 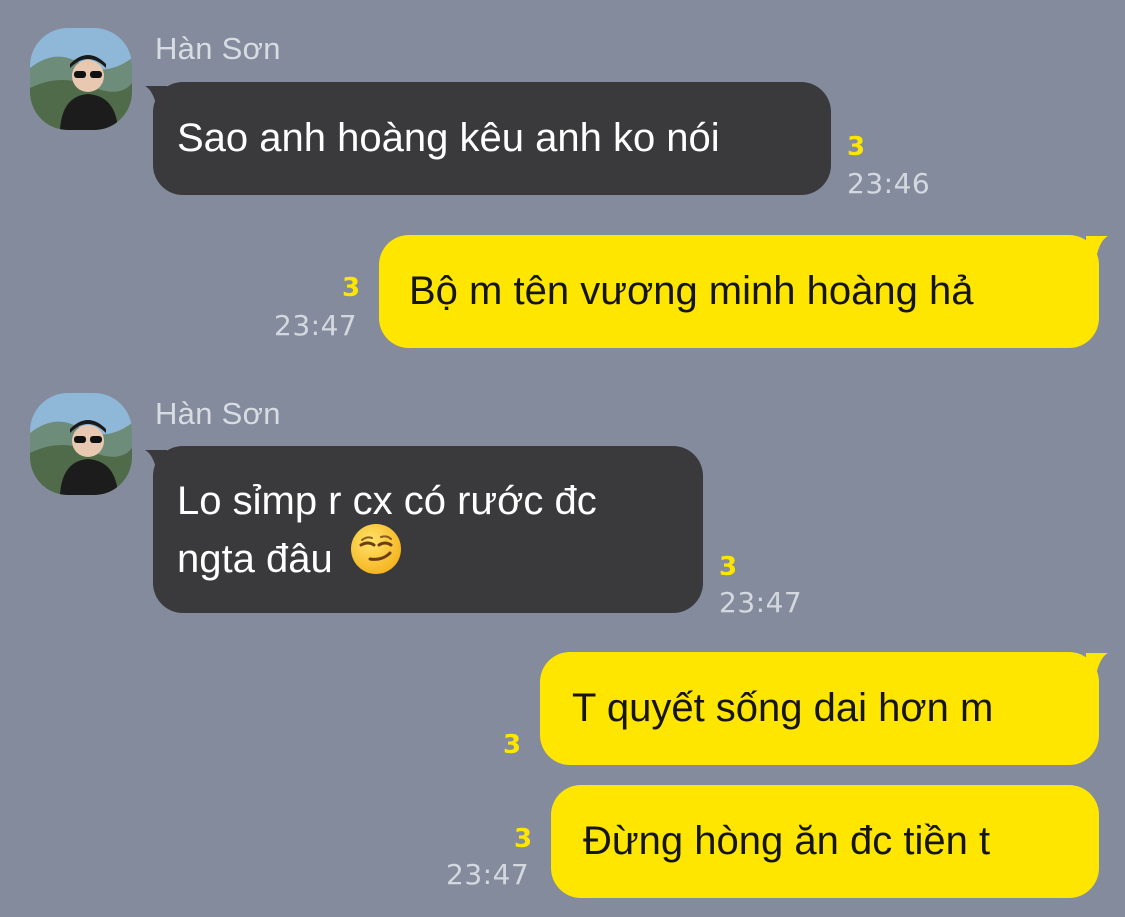 I want to click on message-text-line: ngta đâu, so click(x=255, y=559).